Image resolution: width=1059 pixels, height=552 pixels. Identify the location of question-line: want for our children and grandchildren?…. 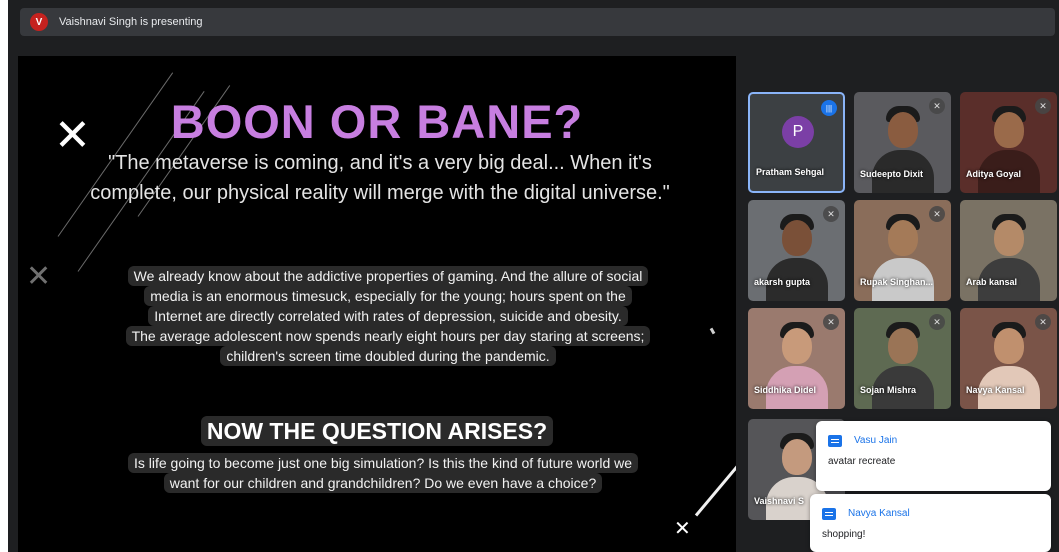
(383, 483).